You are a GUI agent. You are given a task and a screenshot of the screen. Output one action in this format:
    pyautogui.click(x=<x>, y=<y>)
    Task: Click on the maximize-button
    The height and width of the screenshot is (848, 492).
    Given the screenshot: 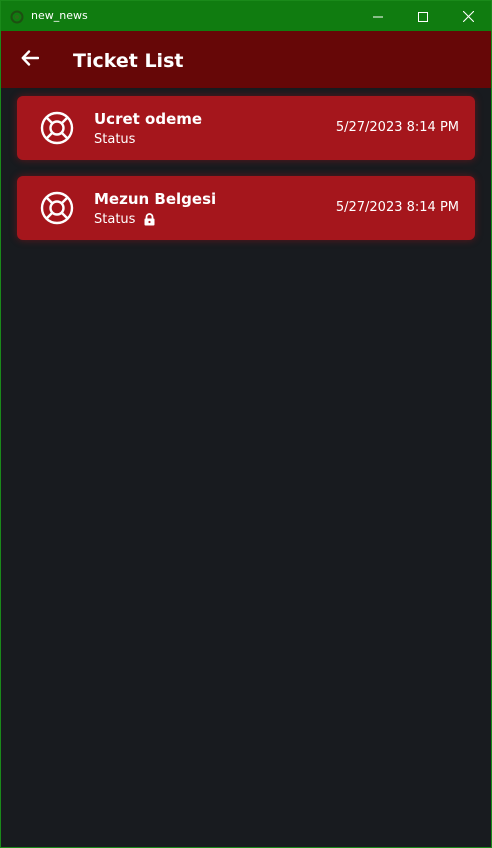 What is the action you would take?
    pyautogui.click(x=423, y=16)
    